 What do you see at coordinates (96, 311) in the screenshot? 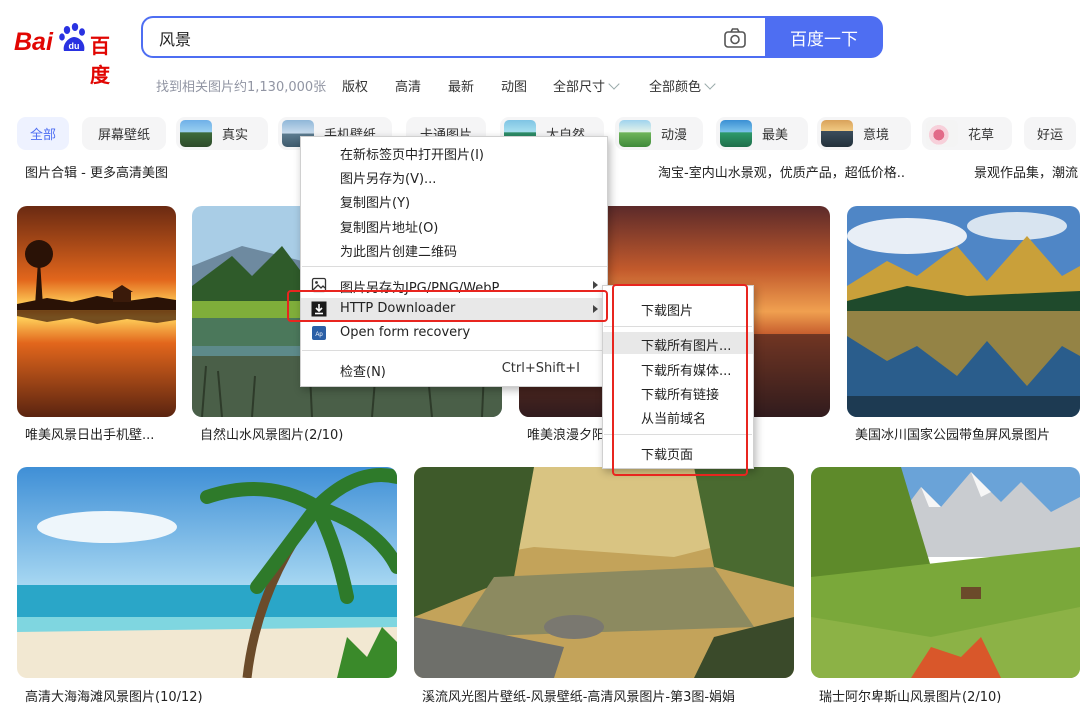
I see `image-sunrise-lake` at bounding box center [96, 311].